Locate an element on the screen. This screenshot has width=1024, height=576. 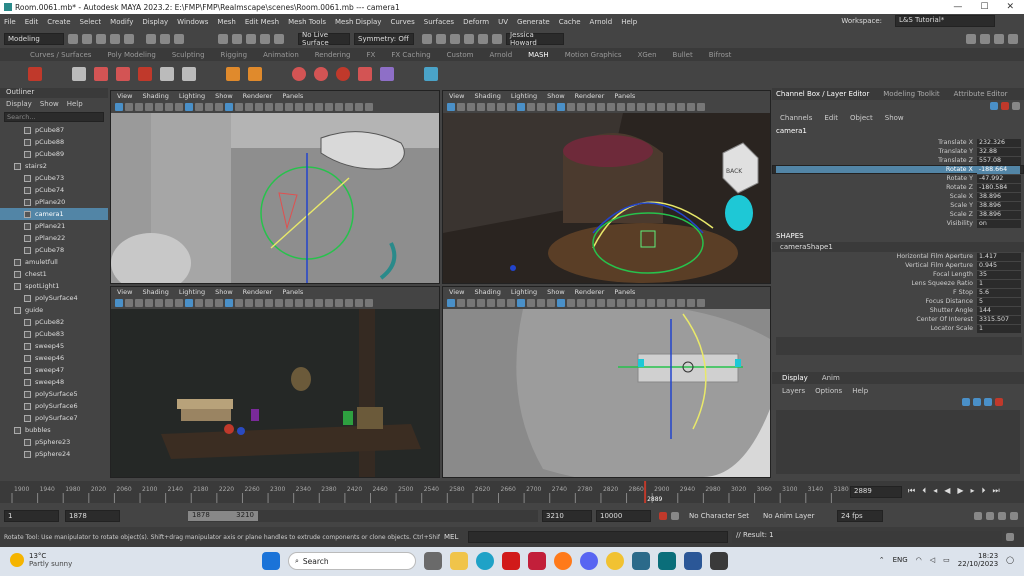
clock-date: 22/10/2023 is located at coordinates (978, 564).